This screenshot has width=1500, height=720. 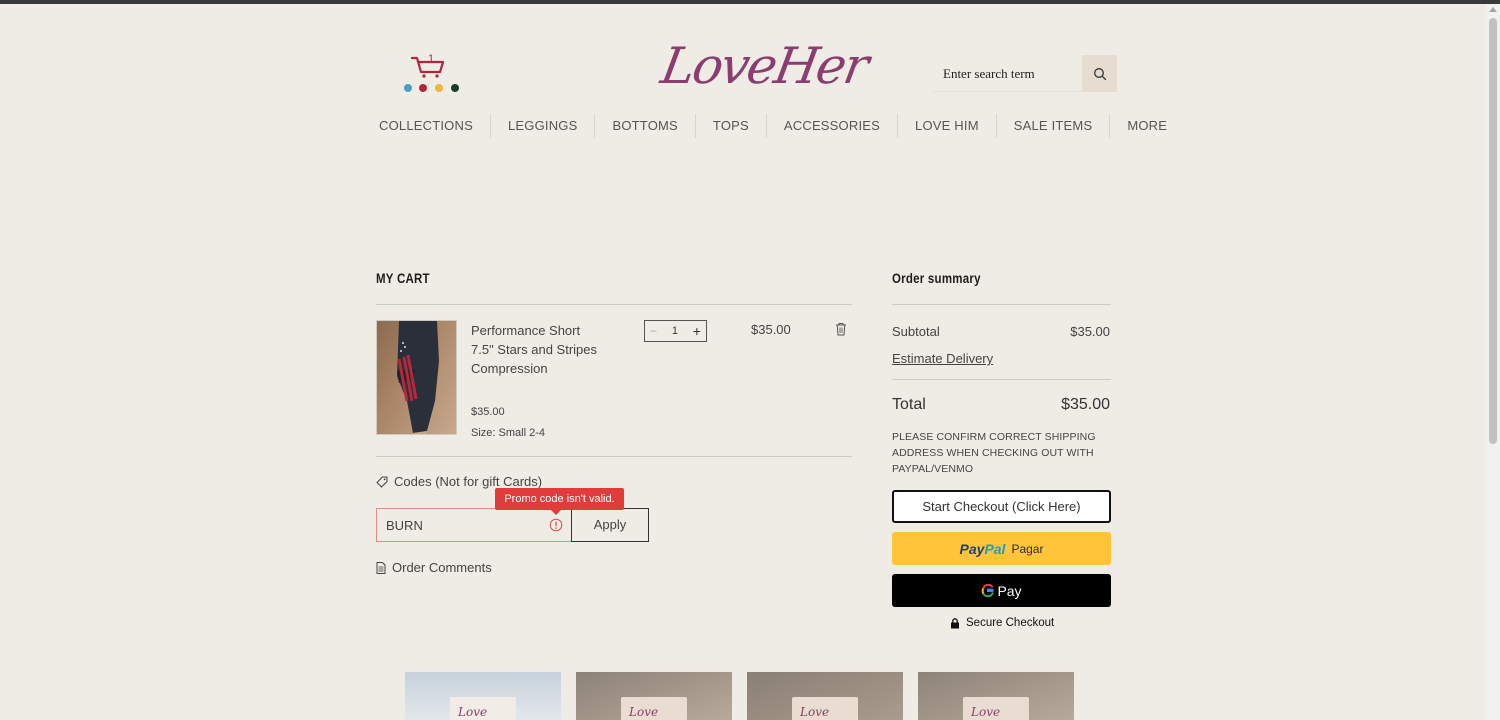 What do you see at coordinates (946, 126) in the screenshot?
I see `nav-love-him: LOVE HIM` at bounding box center [946, 126].